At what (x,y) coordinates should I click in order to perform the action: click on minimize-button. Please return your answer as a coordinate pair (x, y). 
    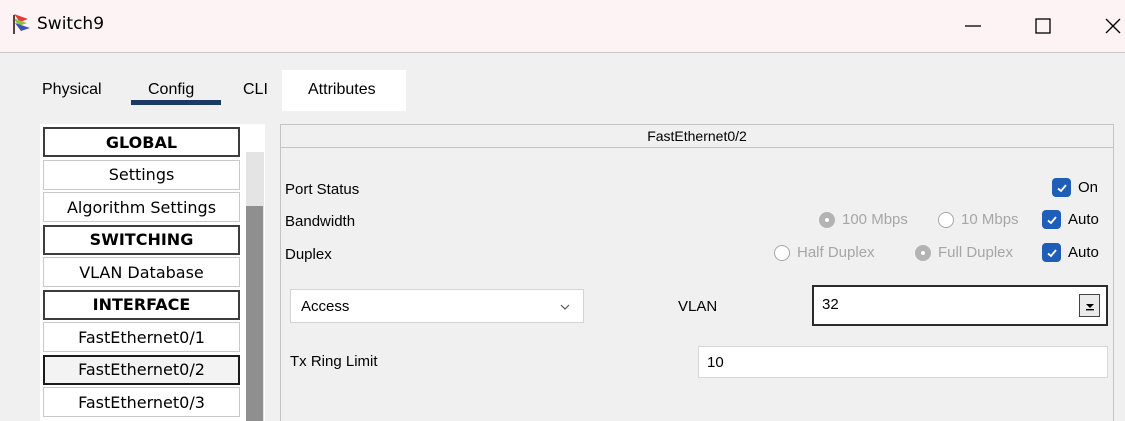
    Looking at the image, I should click on (973, 26).